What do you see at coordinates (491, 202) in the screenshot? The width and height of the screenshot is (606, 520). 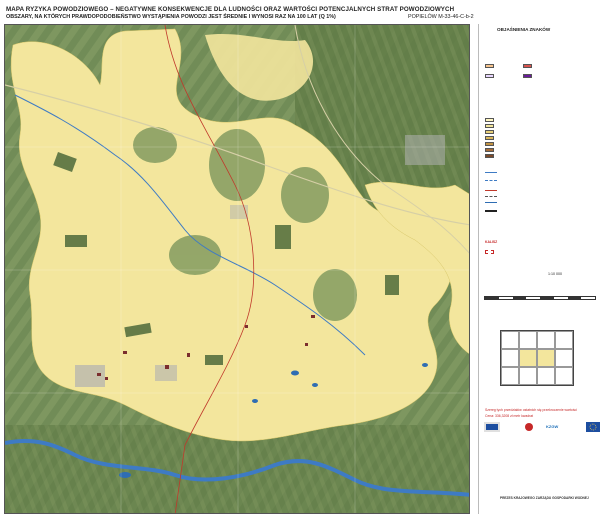 I see `legend-water-line` at bounding box center [491, 202].